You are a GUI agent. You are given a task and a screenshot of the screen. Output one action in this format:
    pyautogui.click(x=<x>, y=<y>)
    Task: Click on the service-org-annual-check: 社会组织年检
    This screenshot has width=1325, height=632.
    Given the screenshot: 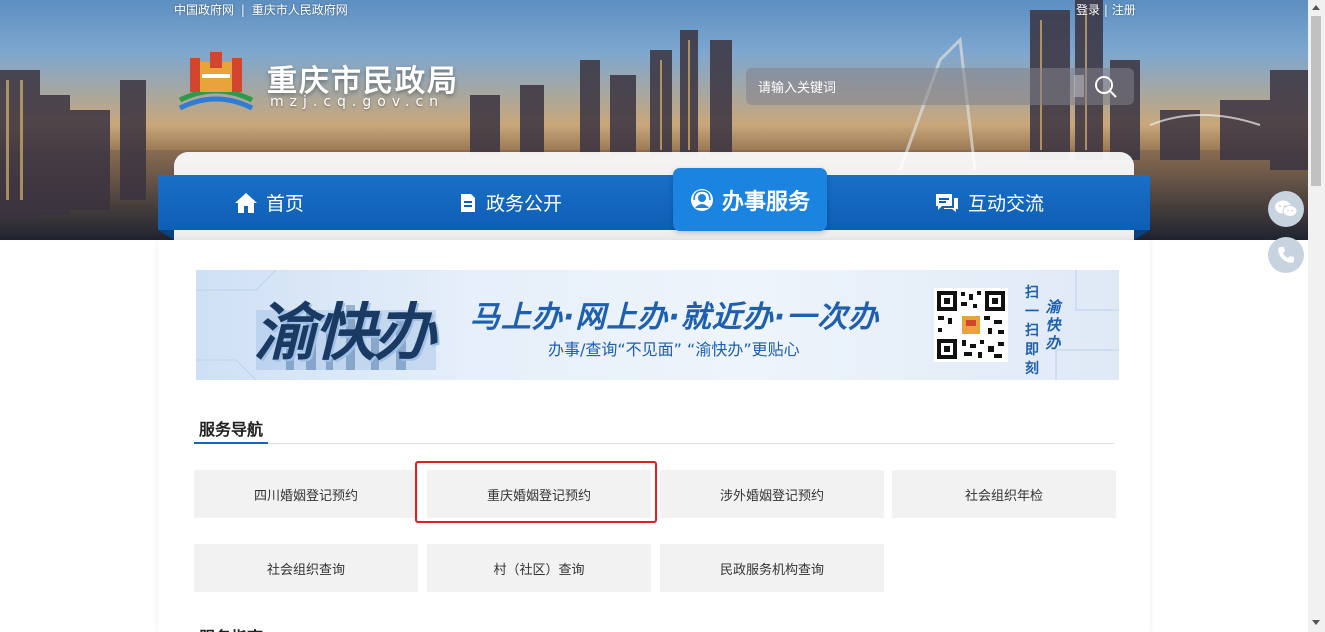 What is the action you would take?
    pyautogui.click(x=1004, y=494)
    